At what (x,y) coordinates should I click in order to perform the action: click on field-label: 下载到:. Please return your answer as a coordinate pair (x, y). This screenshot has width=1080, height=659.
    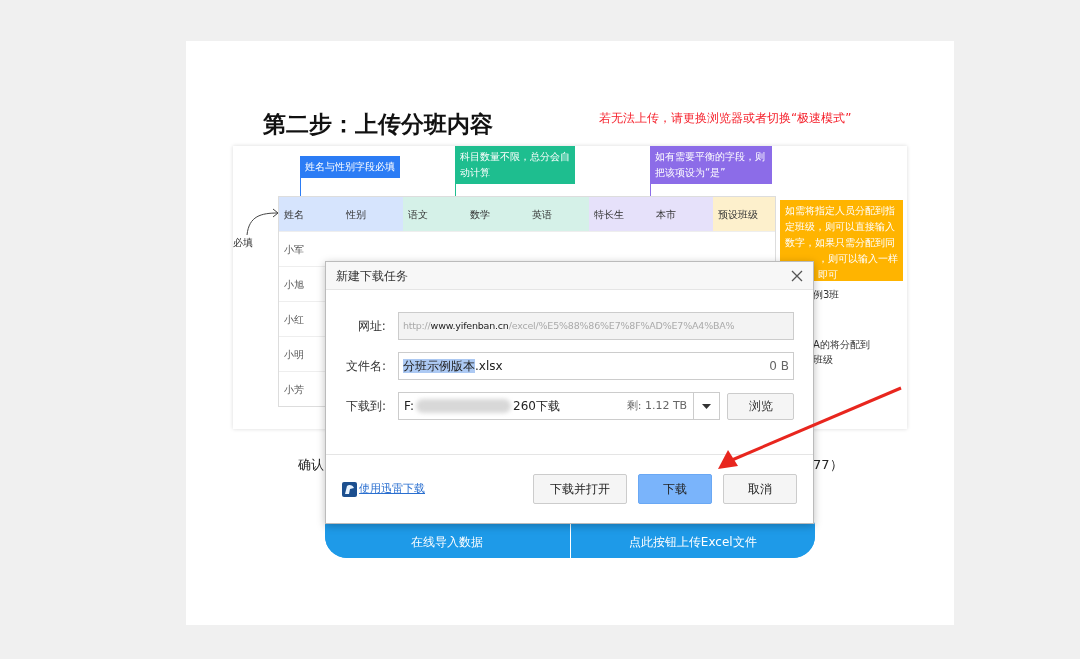
    Looking at the image, I should click on (366, 406).